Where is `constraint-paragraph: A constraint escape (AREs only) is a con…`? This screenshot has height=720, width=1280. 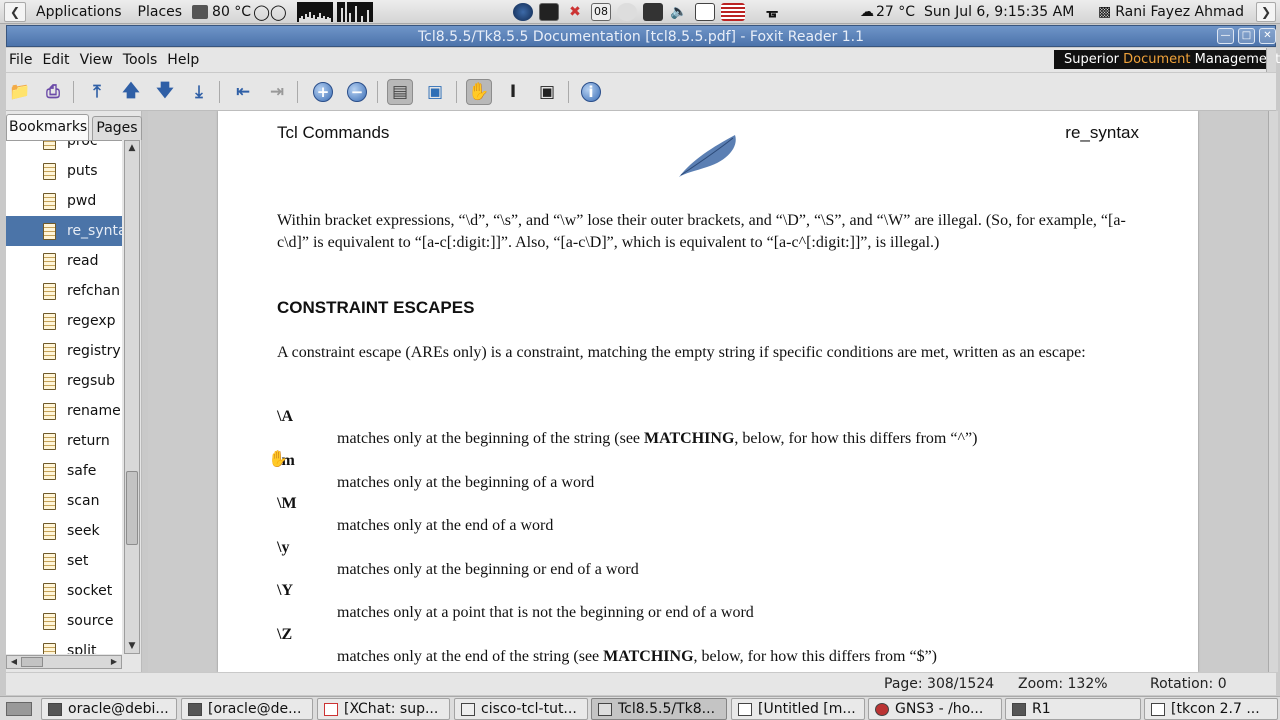
constraint-paragraph: A constraint escape (AREs only) is a con… is located at coordinates (681, 352).